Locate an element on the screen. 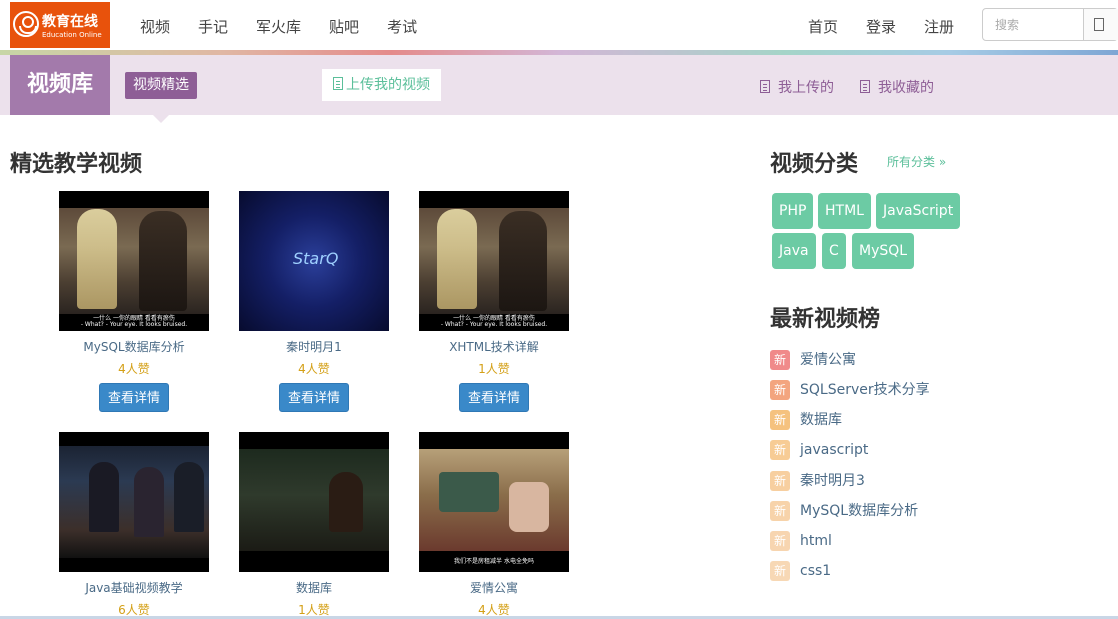  ranking-title: 最新视频榜 is located at coordinates (825, 319).